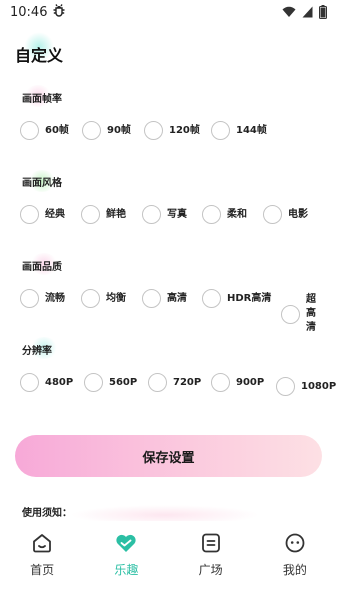 The width and height of the screenshot is (337, 600). I want to click on tab-label: 乐趣, so click(126, 570).